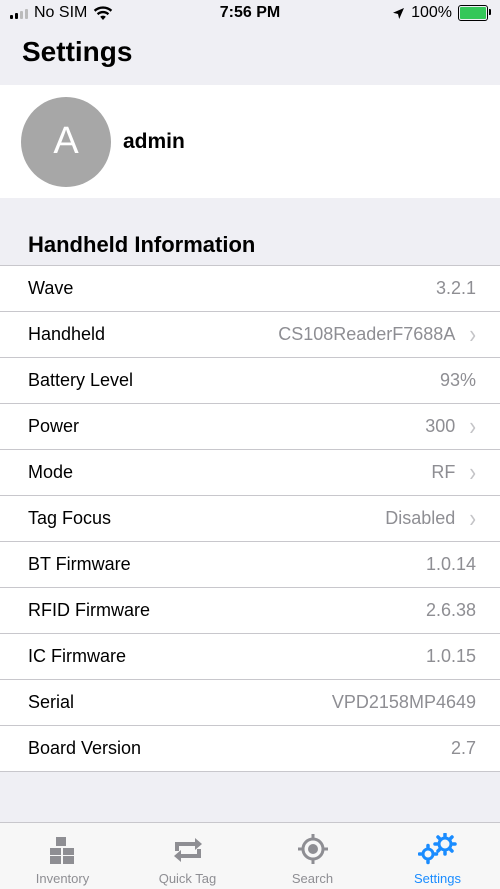 The image size is (500, 889). What do you see at coordinates (250, 749) in the screenshot?
I see `settings-row-board-version: Board Version 2.7` at bounding box center [250, 749].